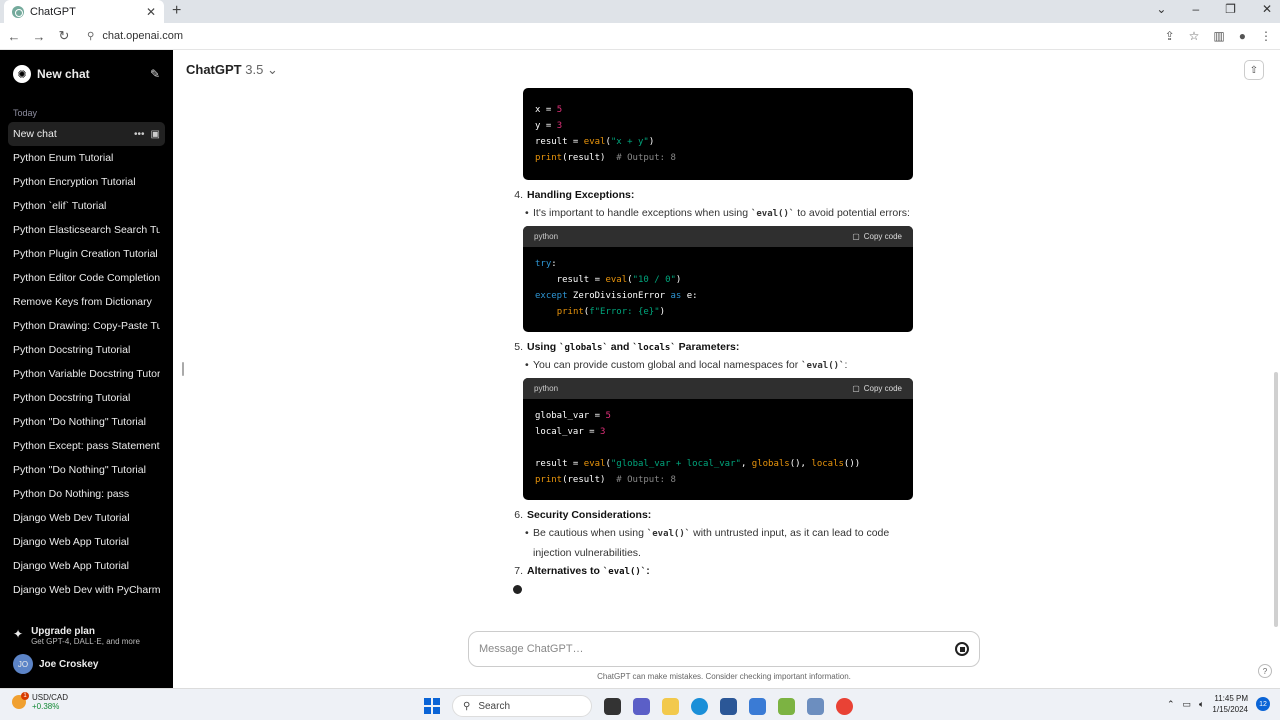 The image size is (1280, 720). What do you see at coordinates (64, 36) in the screenshot?
I see `reload-icon: ↻` at bounding box center [64, 36].